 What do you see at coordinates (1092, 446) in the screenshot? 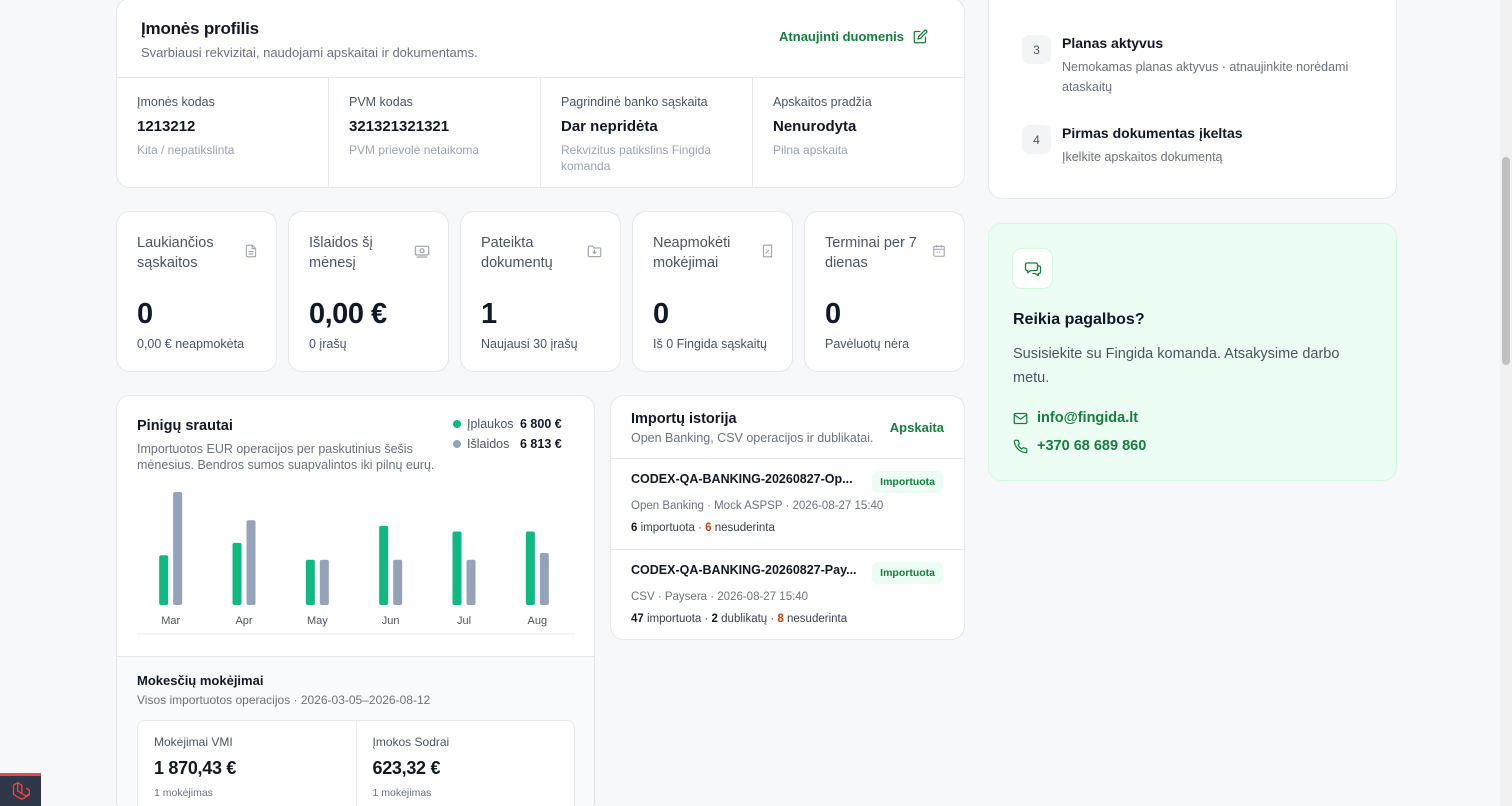
I see `phone-text: +370 68 689 860` at bounding box center [1092, 446].